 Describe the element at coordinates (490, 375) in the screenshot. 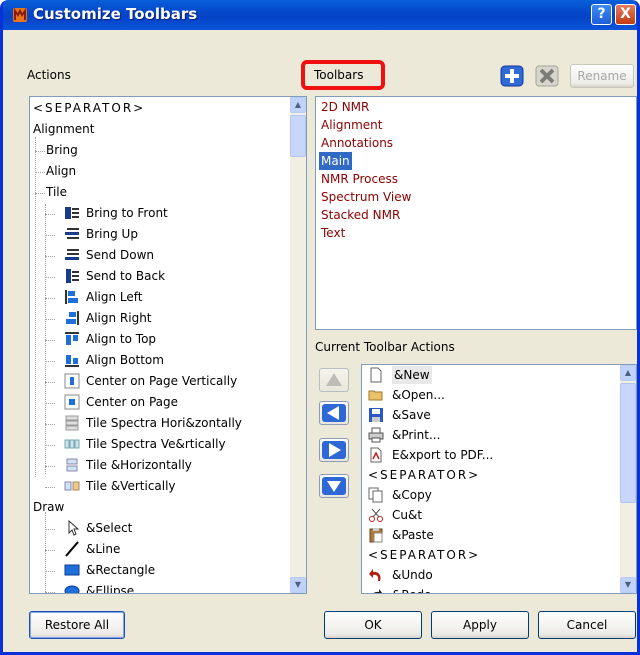

I see `current-action-item: &New` at that location.